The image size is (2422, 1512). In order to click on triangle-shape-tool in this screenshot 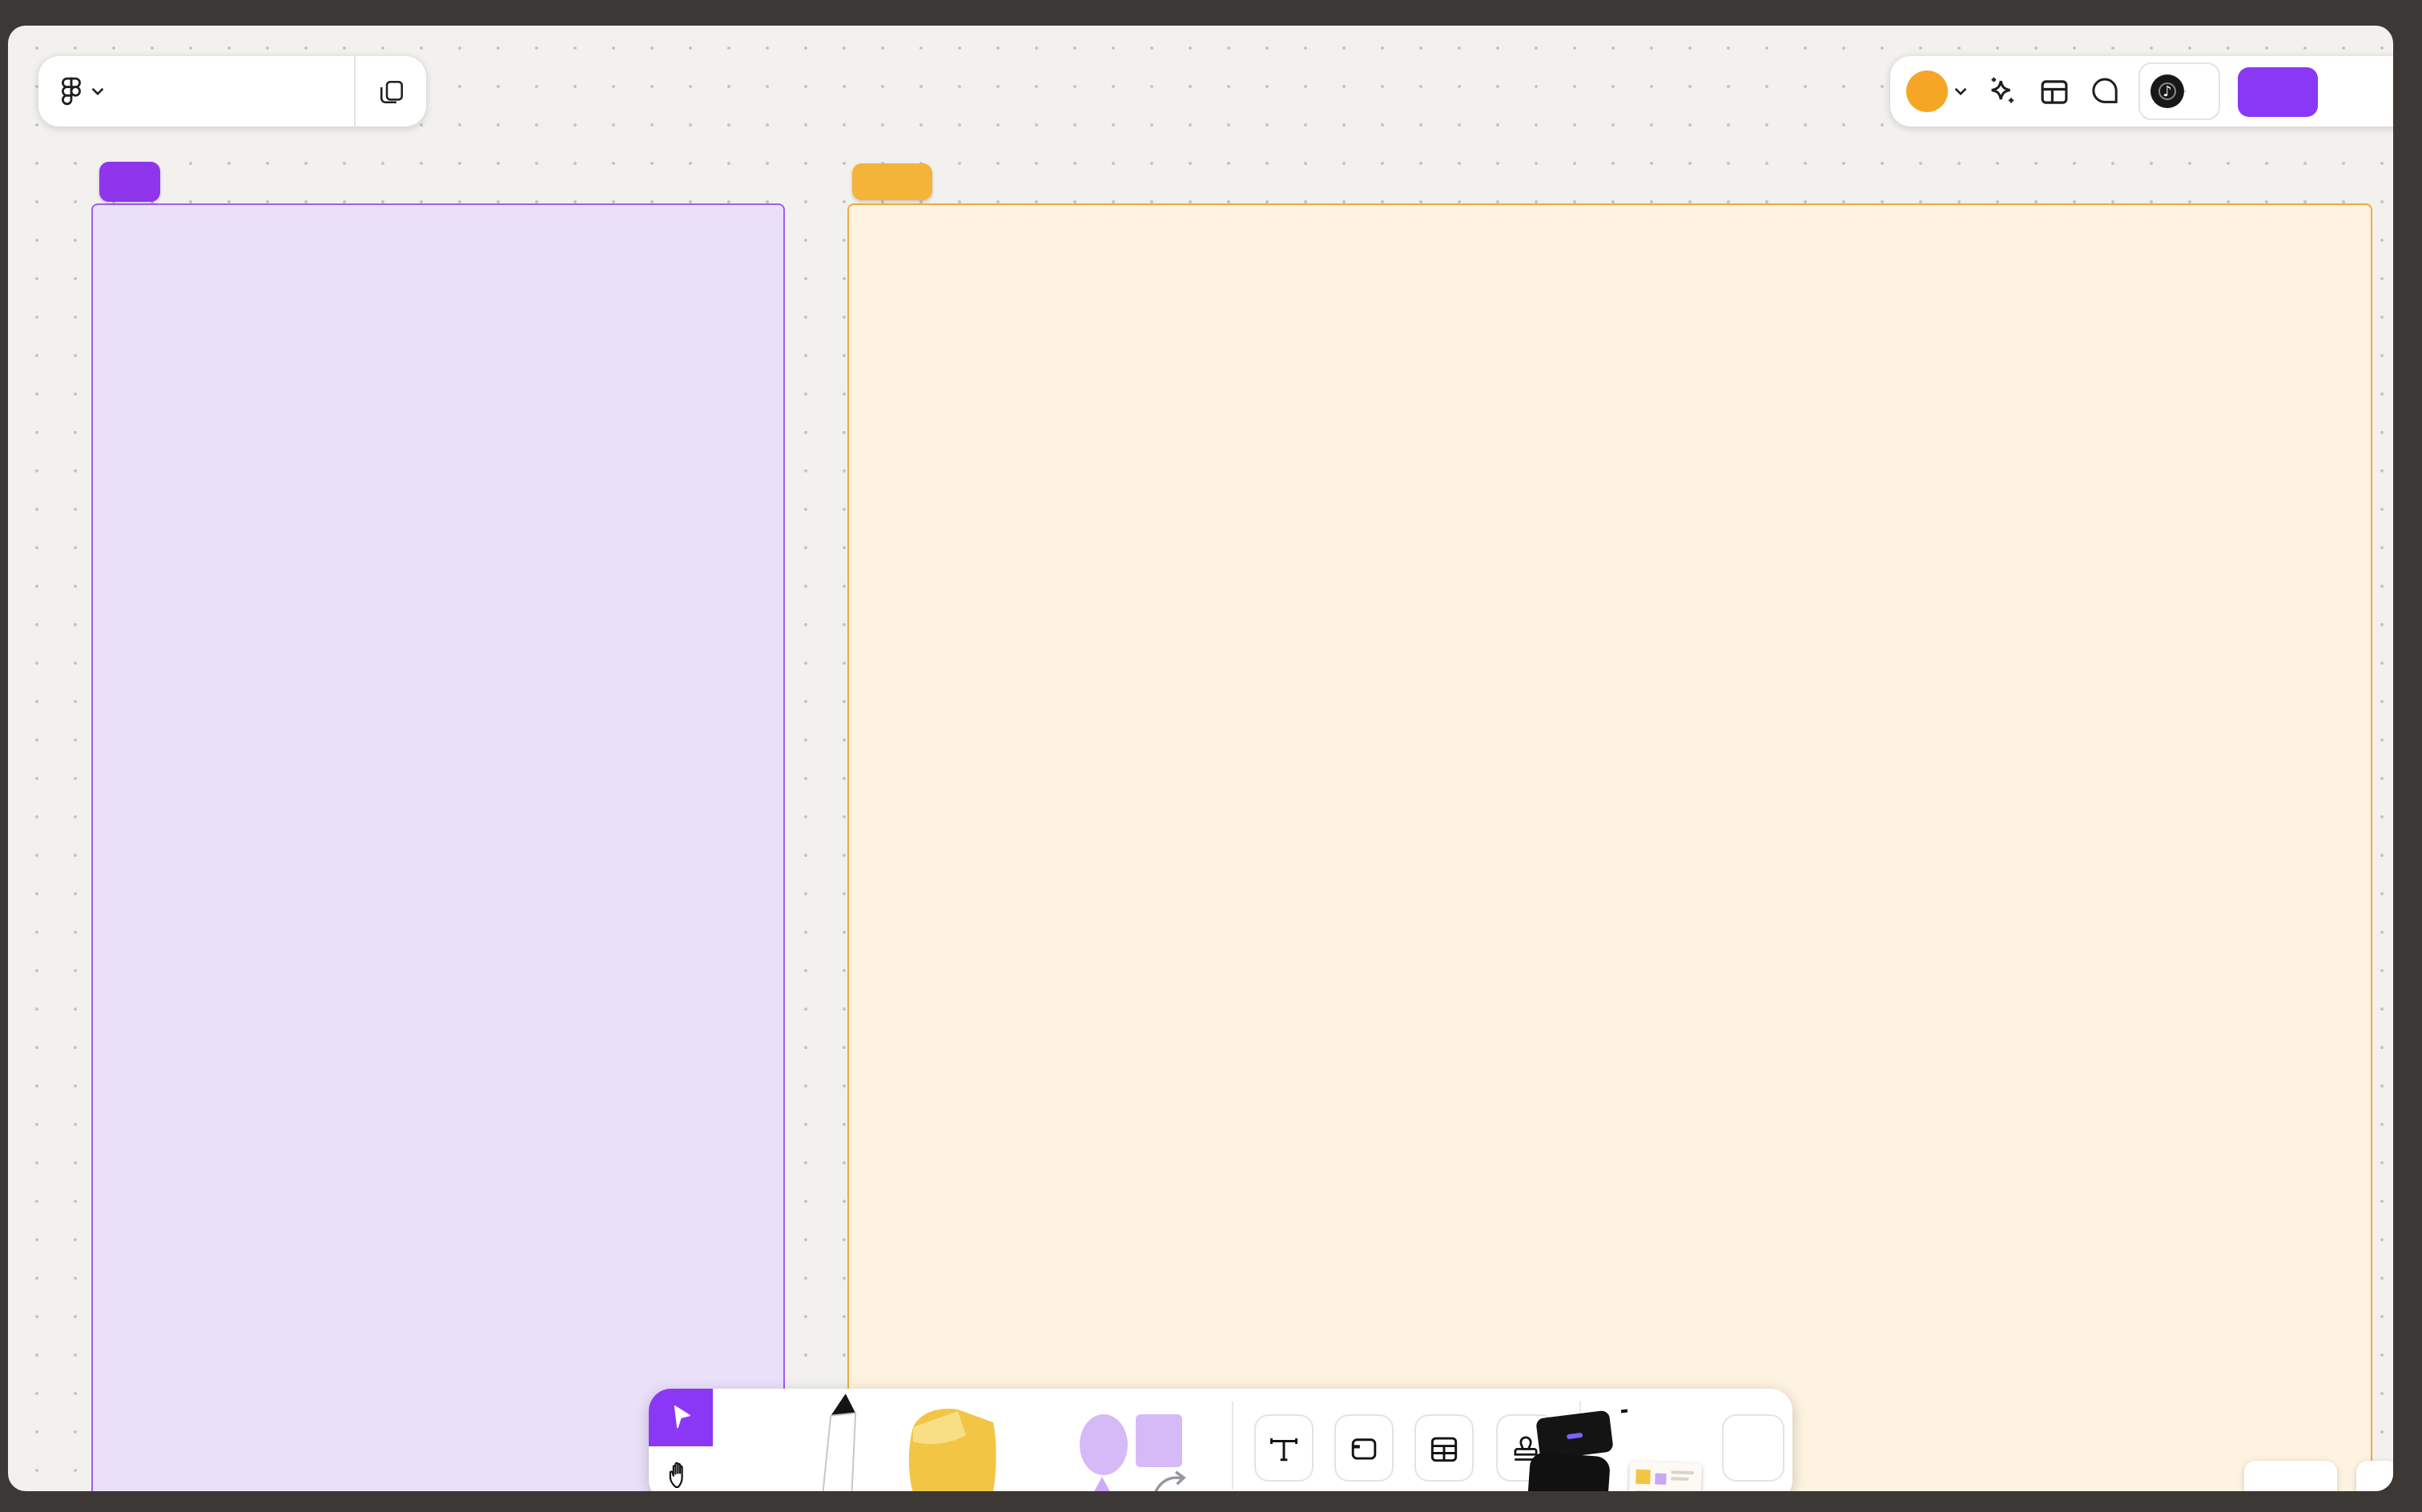, I will do `click(1102, 1484)`.